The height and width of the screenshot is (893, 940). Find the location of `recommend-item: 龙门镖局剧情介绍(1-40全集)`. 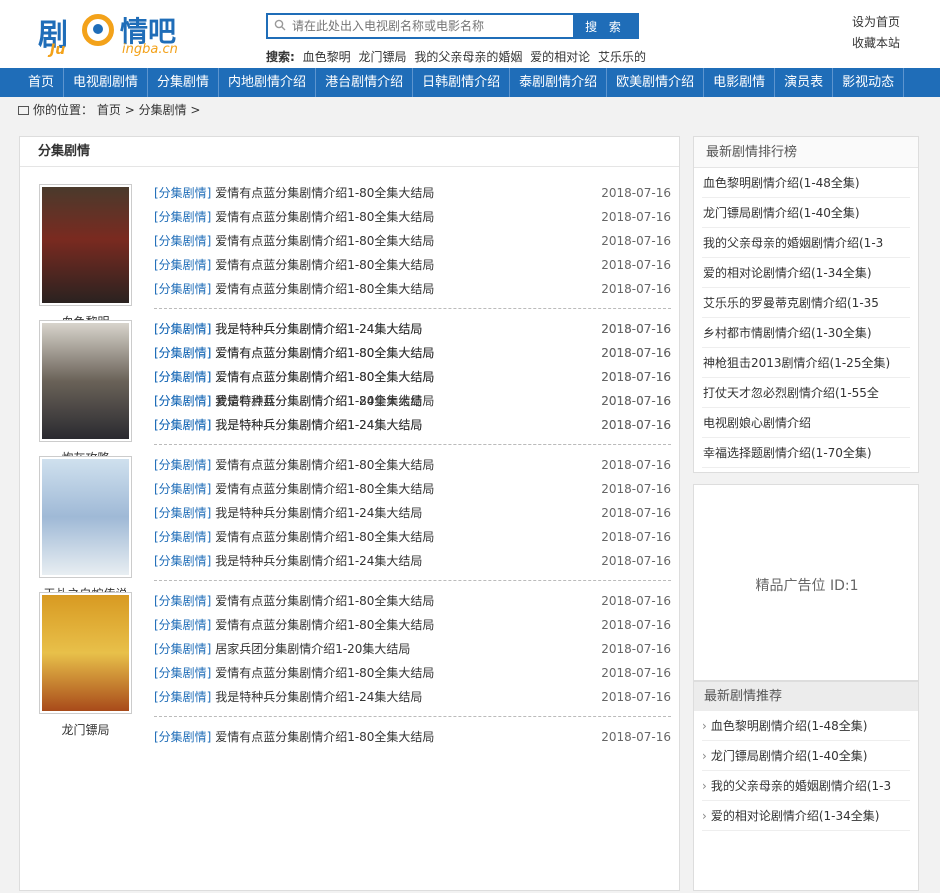

recommend-item: 龙门镖局剧情介绍(1-40全集) is located at coordinates (806, 756).